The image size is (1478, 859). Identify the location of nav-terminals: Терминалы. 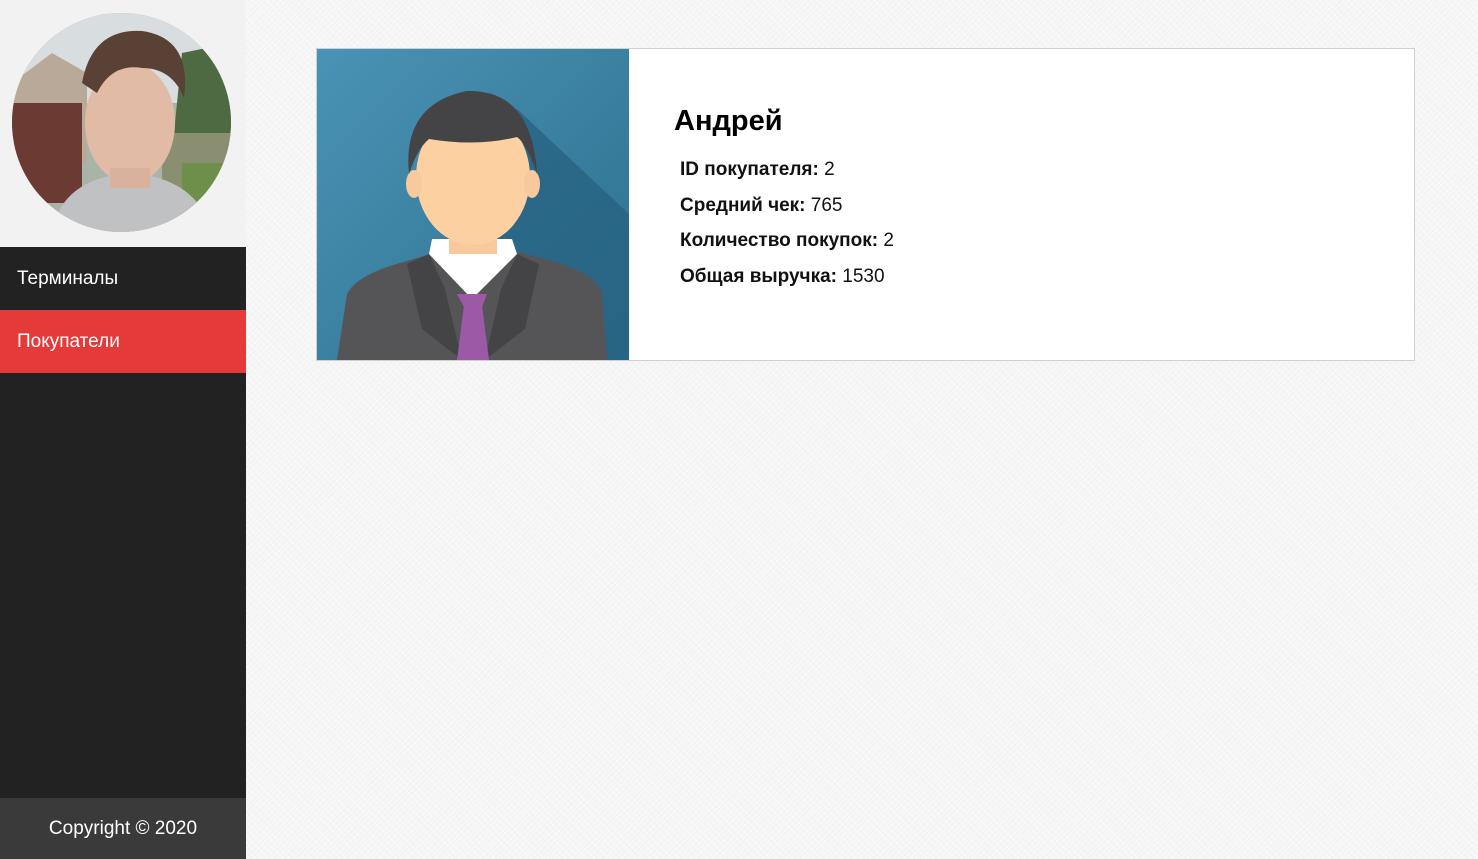
(123, 278).